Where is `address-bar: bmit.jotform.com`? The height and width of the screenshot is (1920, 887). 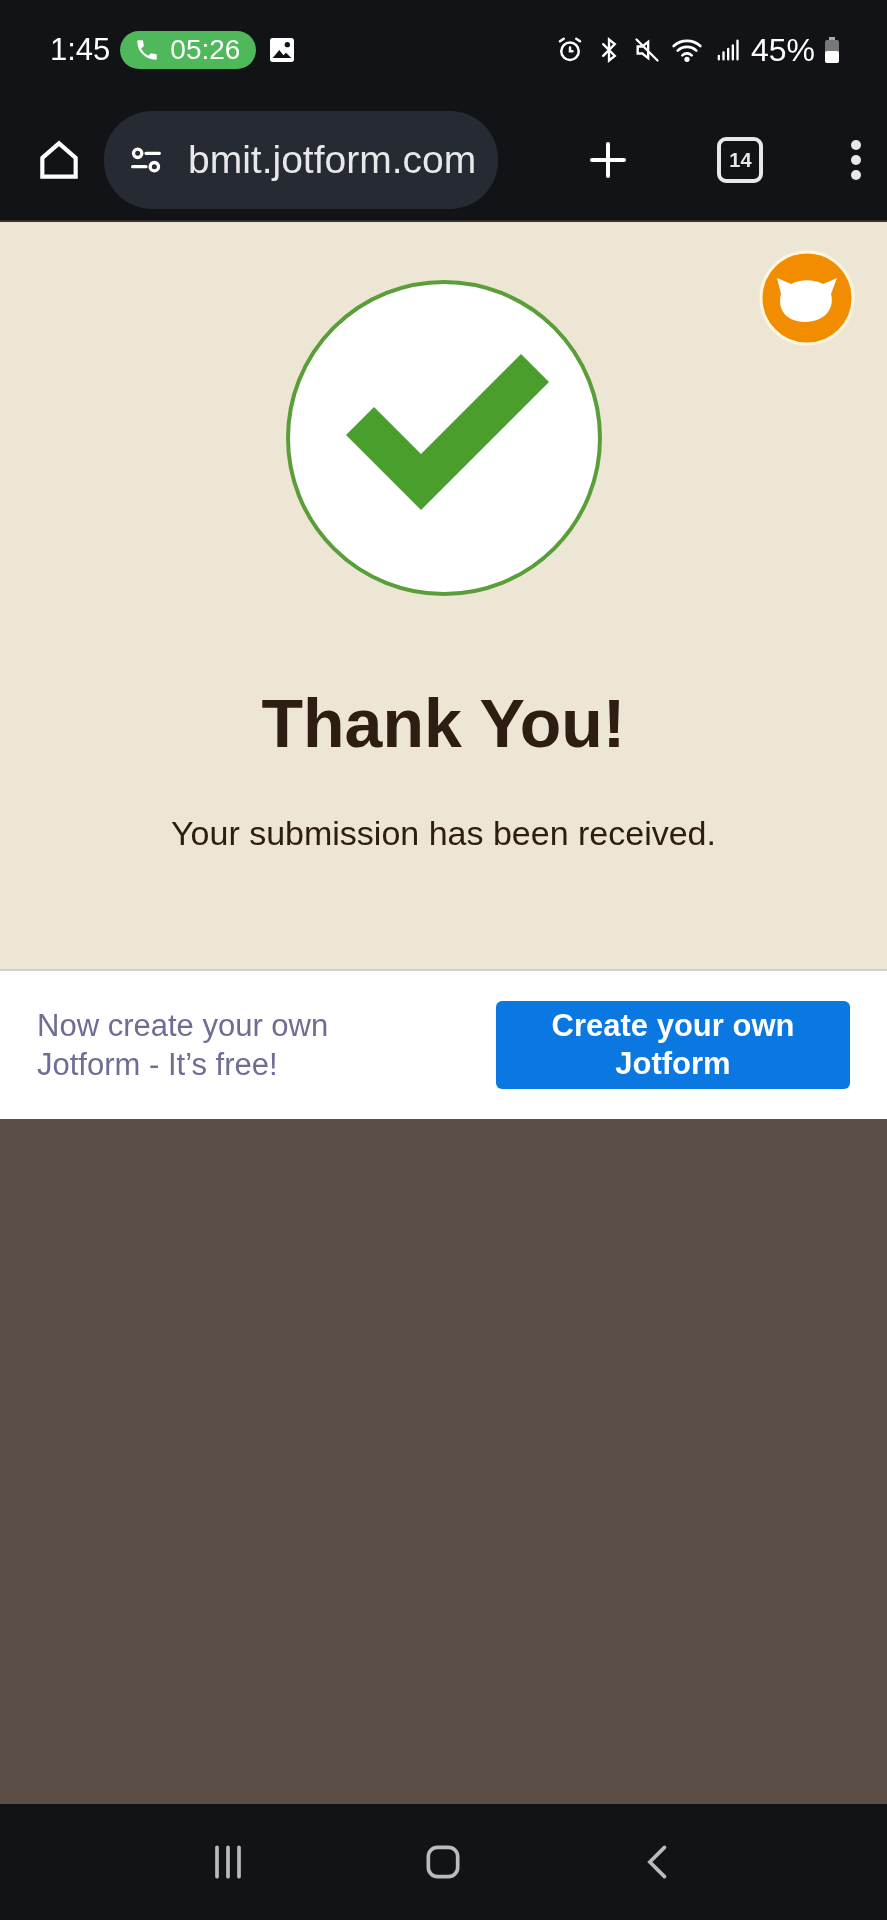
address-bar: bmit.jotform.com is located at coordinates (301, 160).